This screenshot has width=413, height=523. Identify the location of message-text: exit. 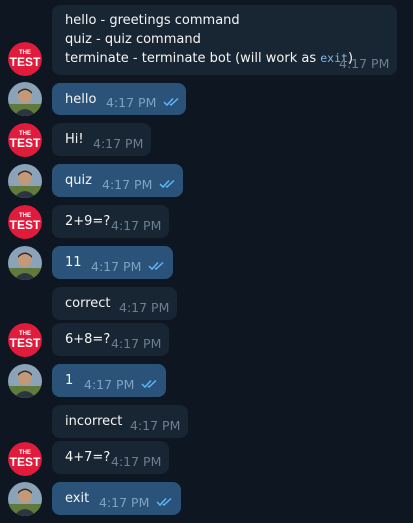
(77, 498).